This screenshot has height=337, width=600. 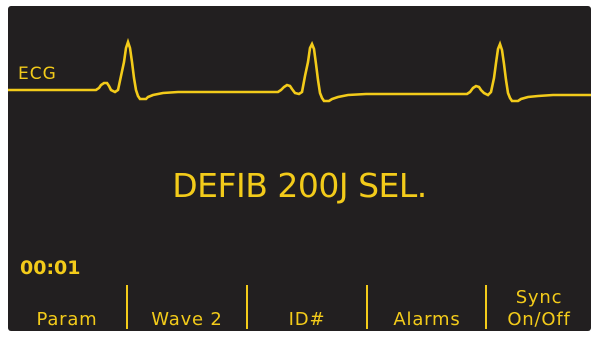 What do you see at coordinates (50, 268) in the screenshot?
I see `elapsed-timer: 00:01` at bounding box center [50, 268].